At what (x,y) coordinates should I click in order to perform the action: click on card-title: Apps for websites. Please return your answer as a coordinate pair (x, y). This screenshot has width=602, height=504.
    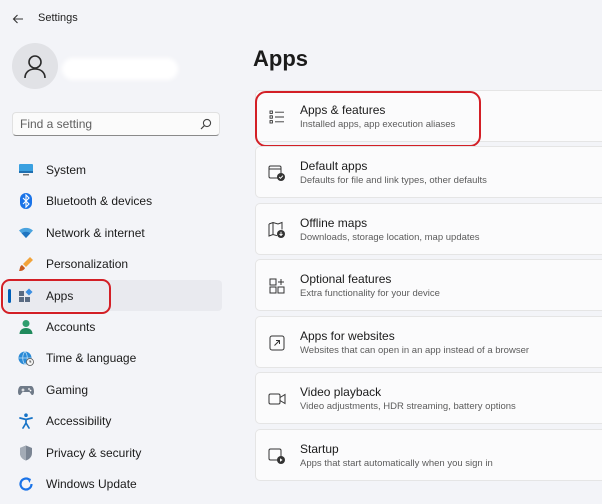
    Looking at the image, I should click on (347, 336).